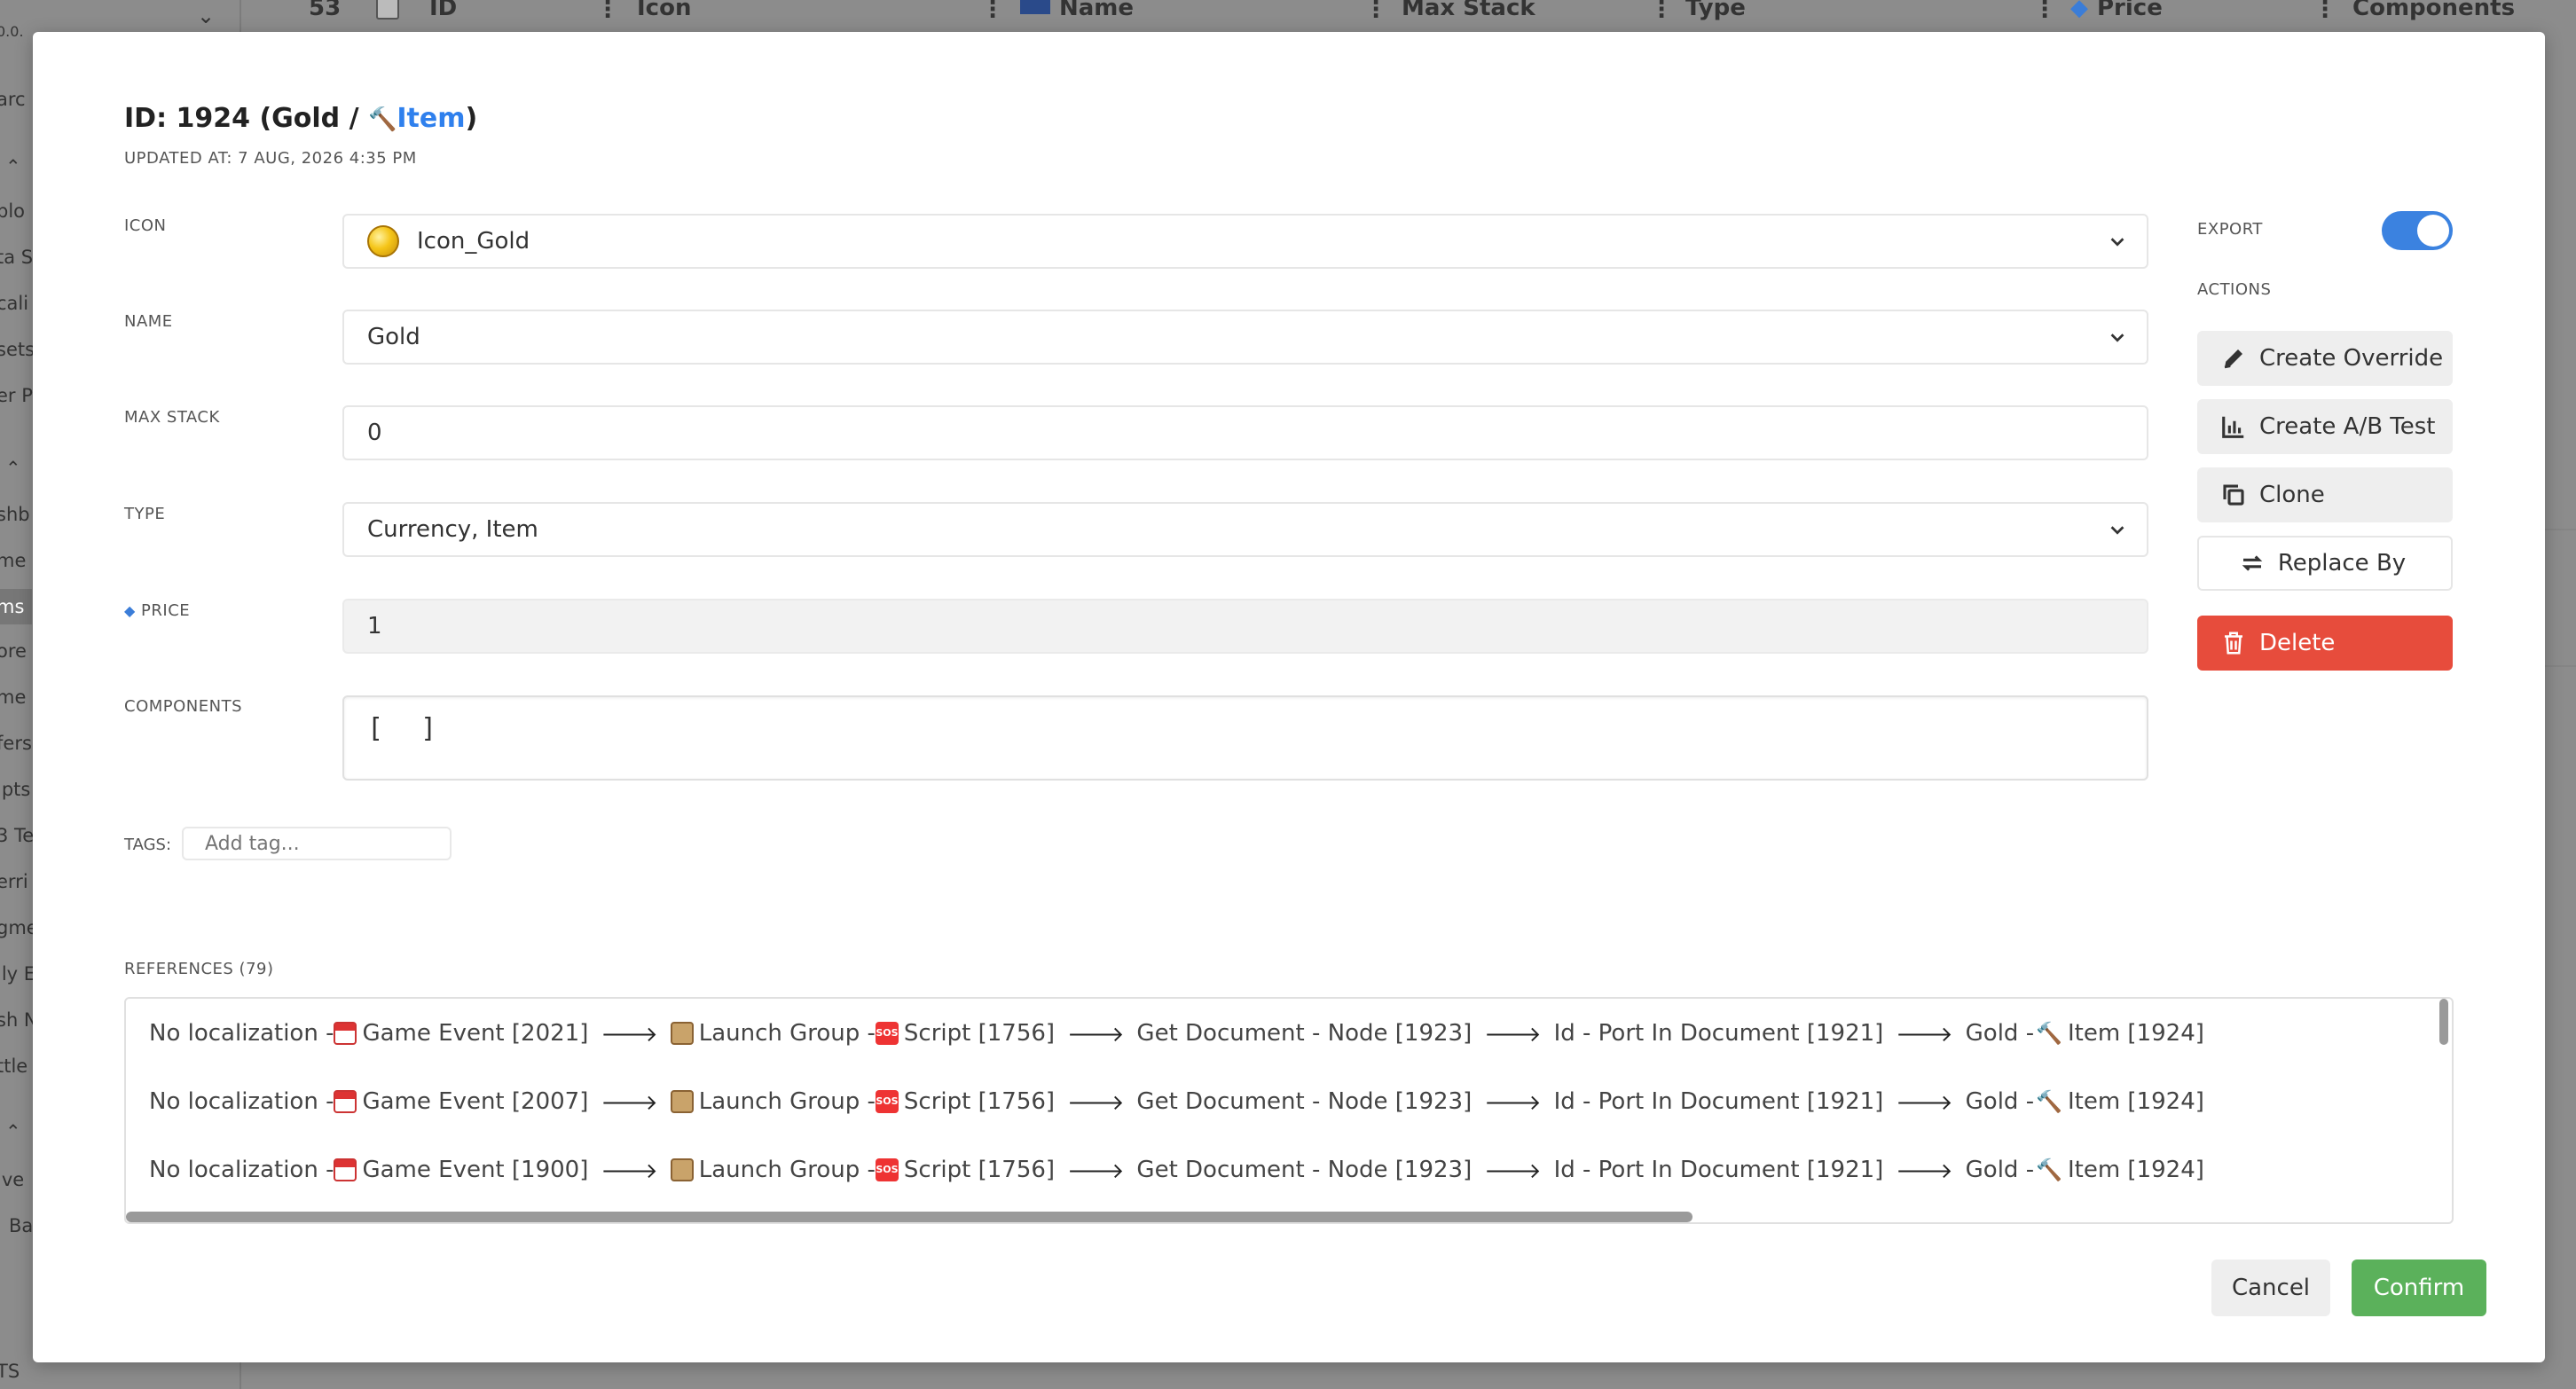  Describe the element at coordinates (374, 626) in the screenshot. I see `price-value: 1` at that location.